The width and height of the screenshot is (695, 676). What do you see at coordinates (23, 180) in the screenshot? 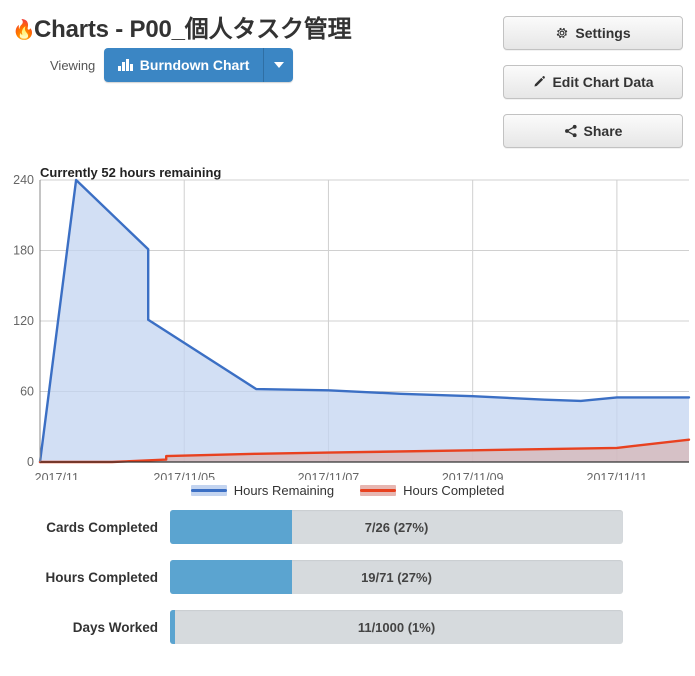
I see `svg-text: 240` at bounding box center [23, 180].